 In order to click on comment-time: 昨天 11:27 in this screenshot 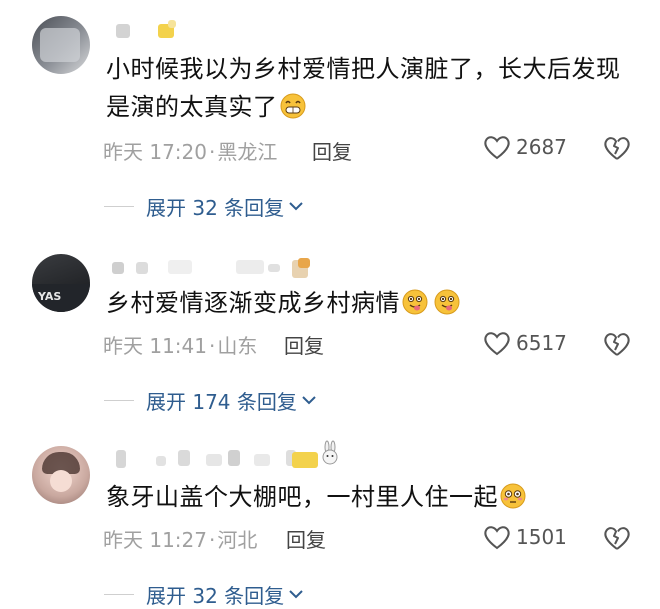, I will do `click(155, 540)`.